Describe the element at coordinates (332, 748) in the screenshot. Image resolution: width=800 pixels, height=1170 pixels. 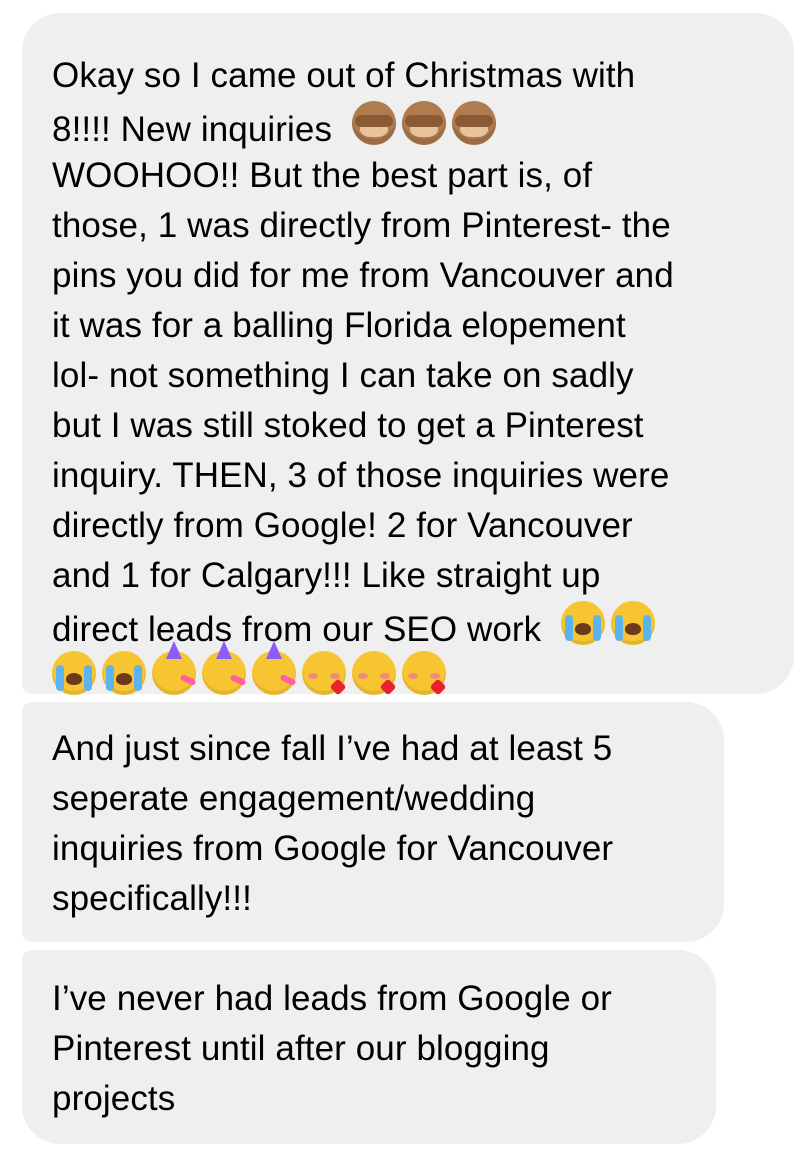
I see `message-line: And just since fall I’ve had at least 5` at that location.